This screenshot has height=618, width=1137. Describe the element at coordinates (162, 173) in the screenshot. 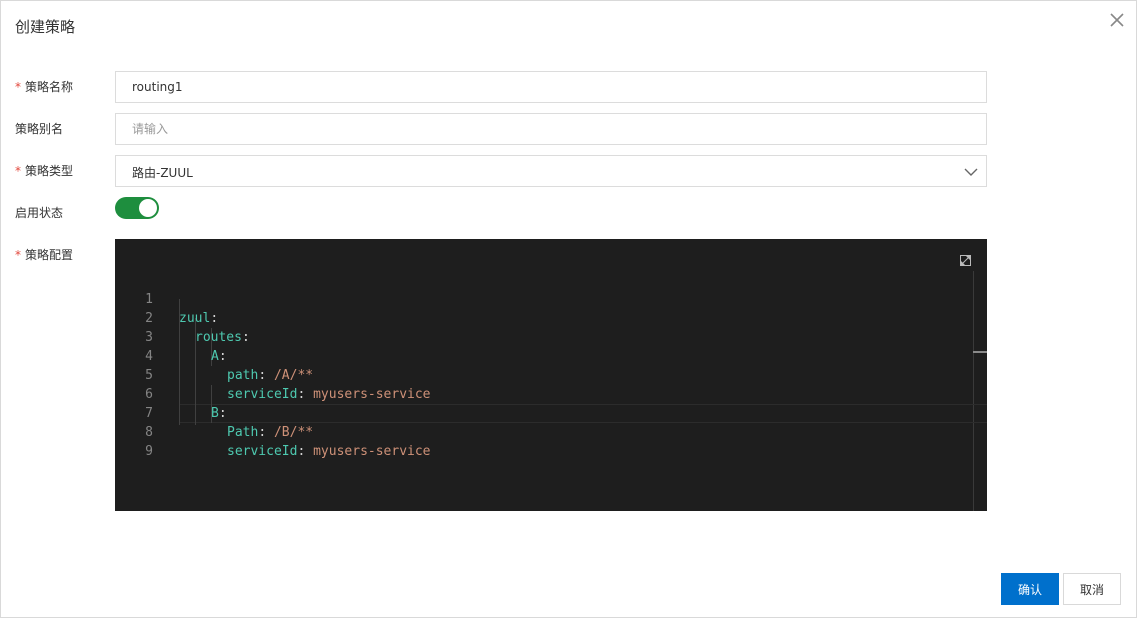

I see `policy-type-value: 路由-ZUUL` at that location.